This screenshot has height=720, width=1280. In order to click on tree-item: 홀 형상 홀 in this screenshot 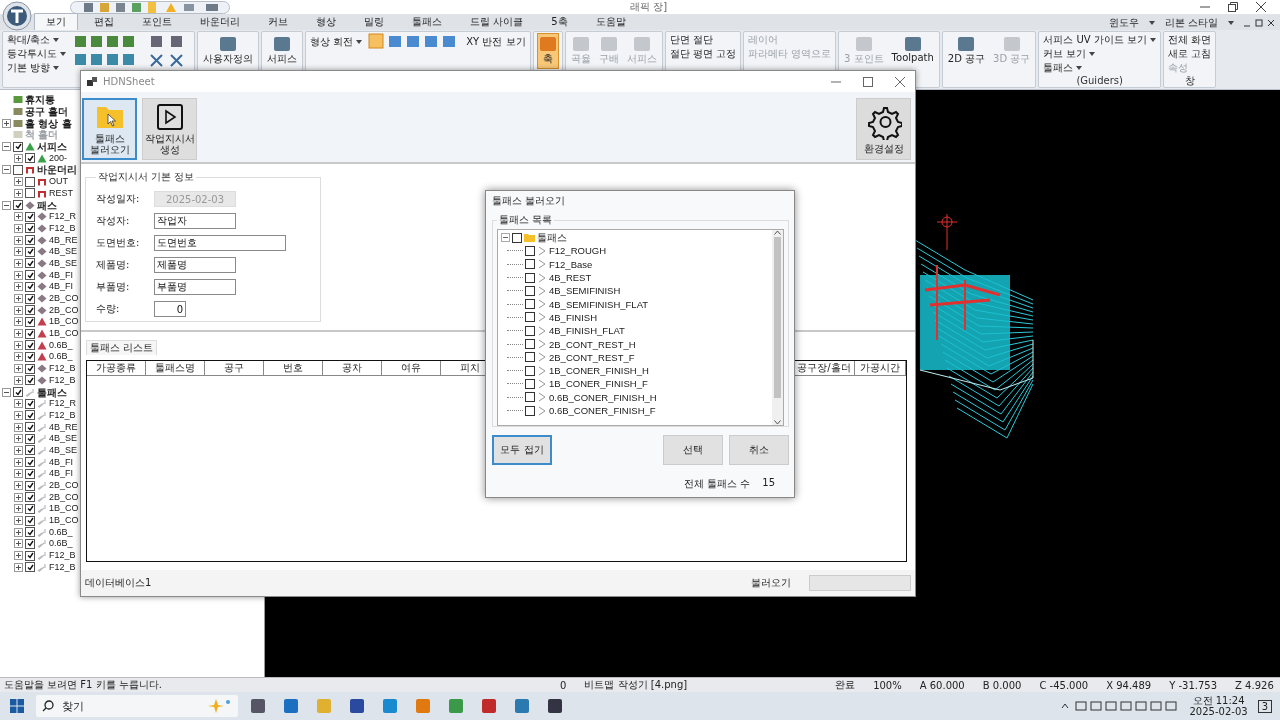, I will do `click(48, 123)`.